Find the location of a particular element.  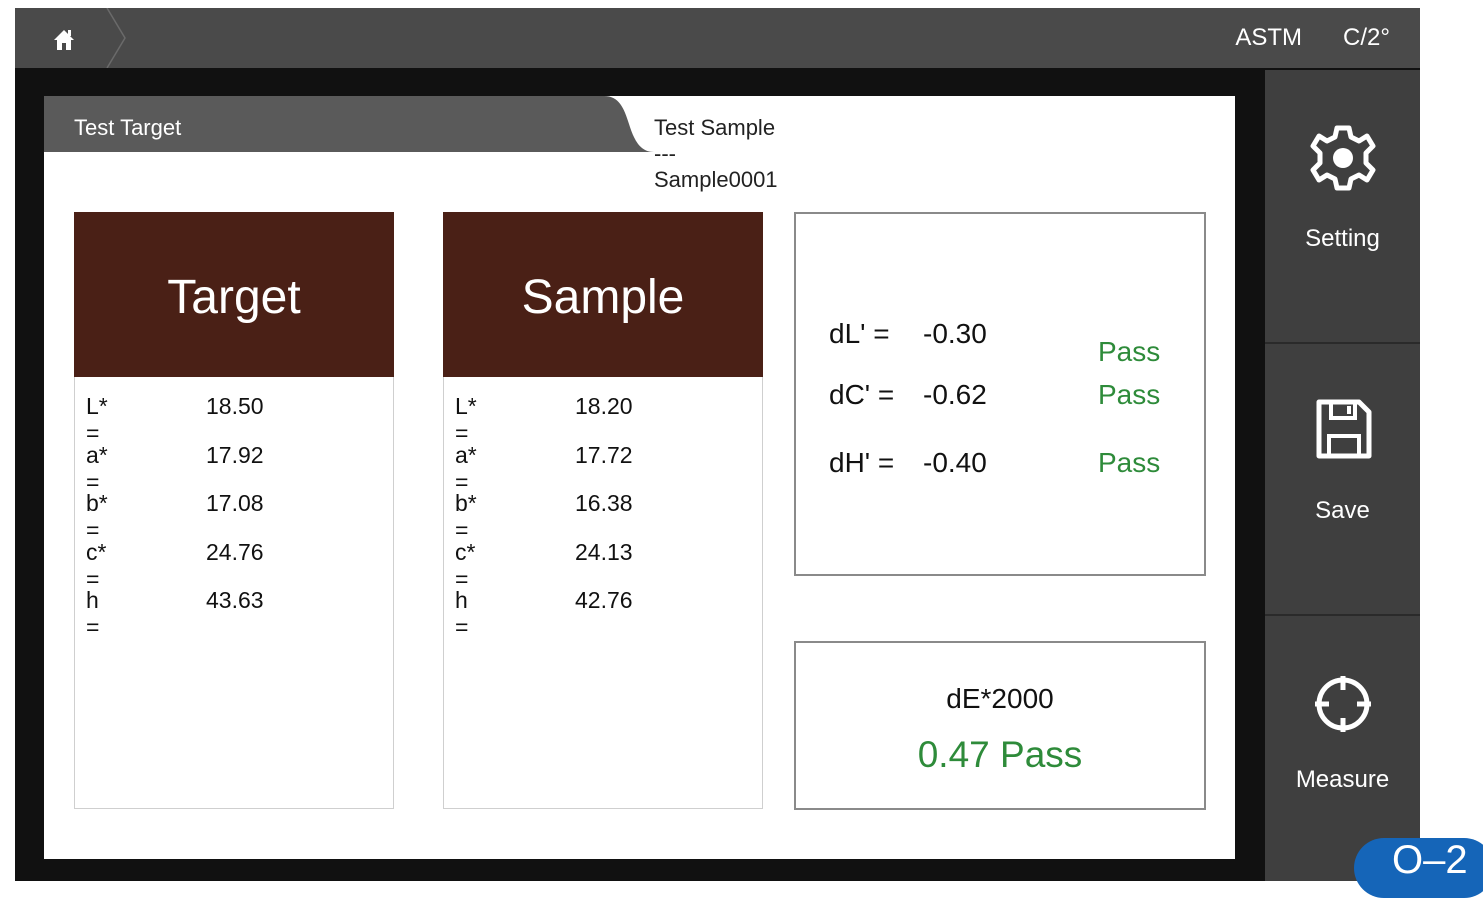

setting-label: Setting is located at coordinates (1342, 238).